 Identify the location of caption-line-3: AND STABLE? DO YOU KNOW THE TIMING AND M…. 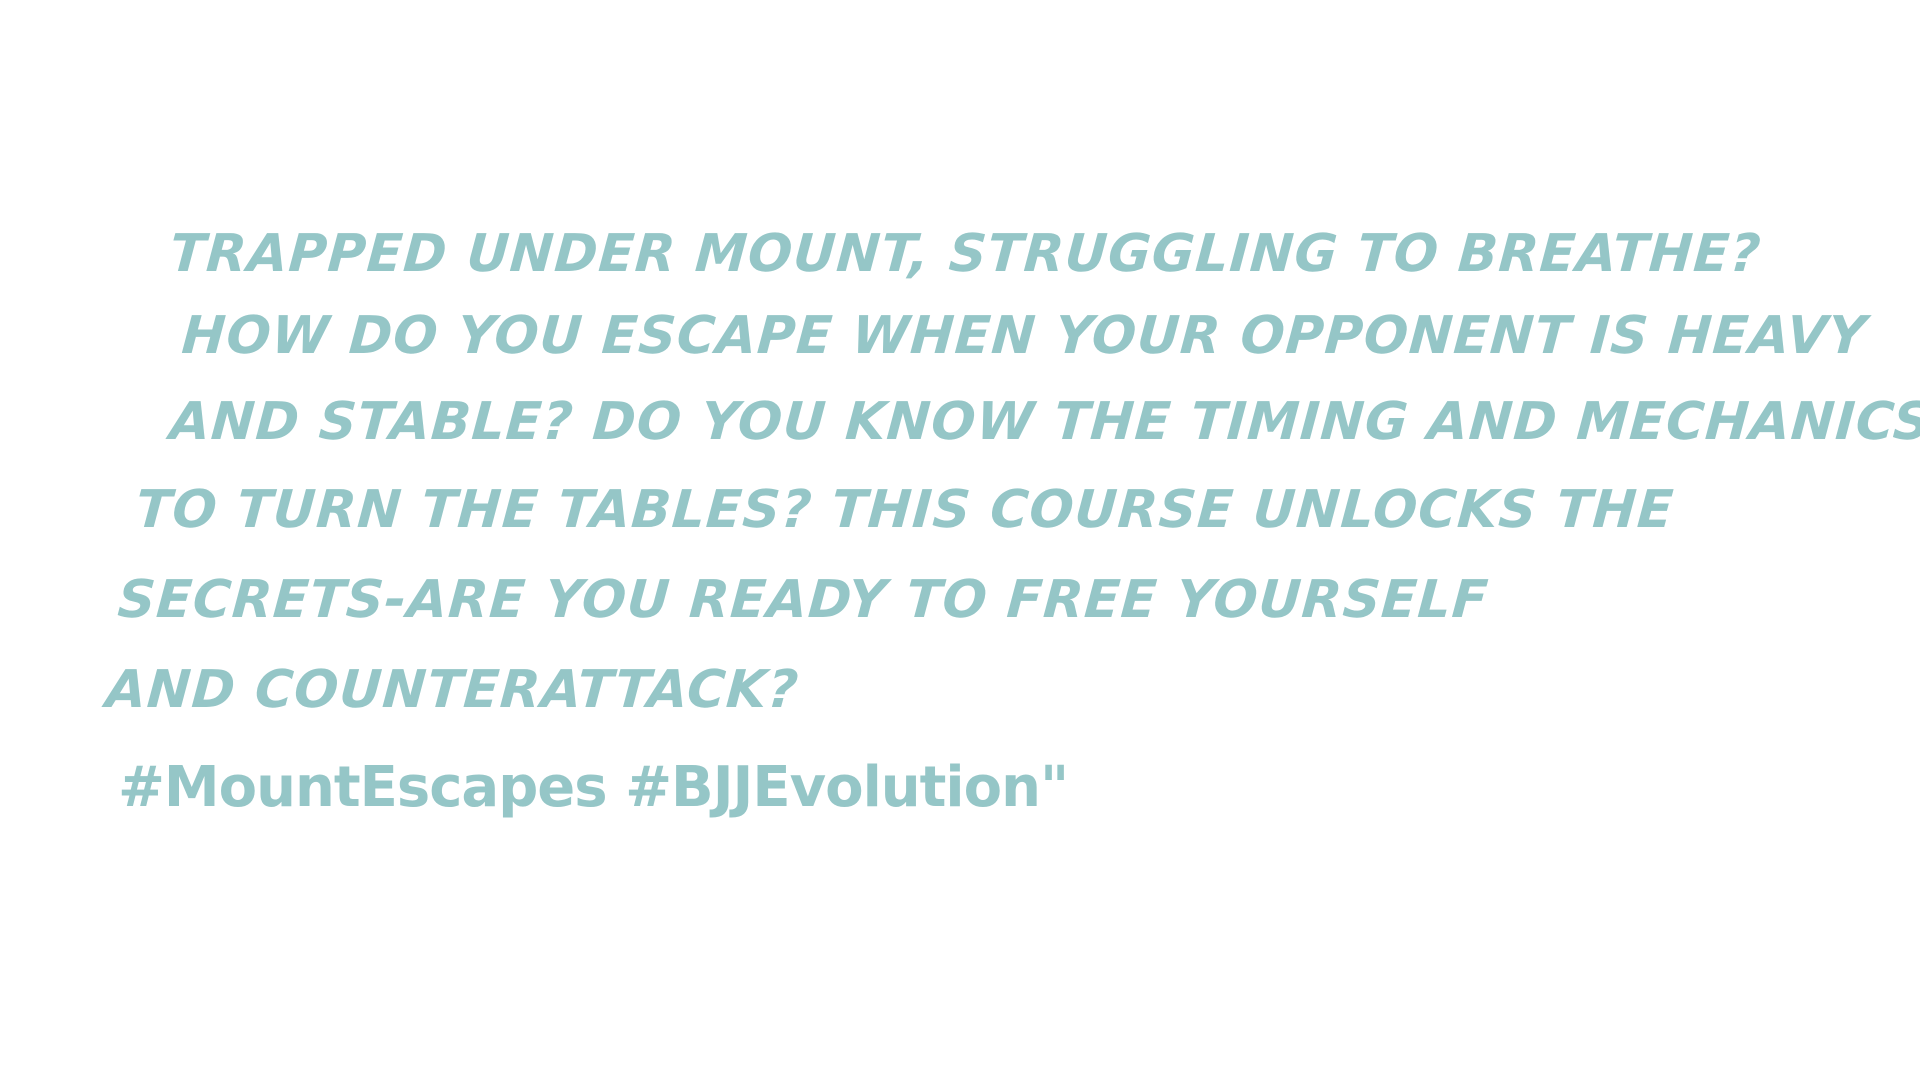
(1043, 422).